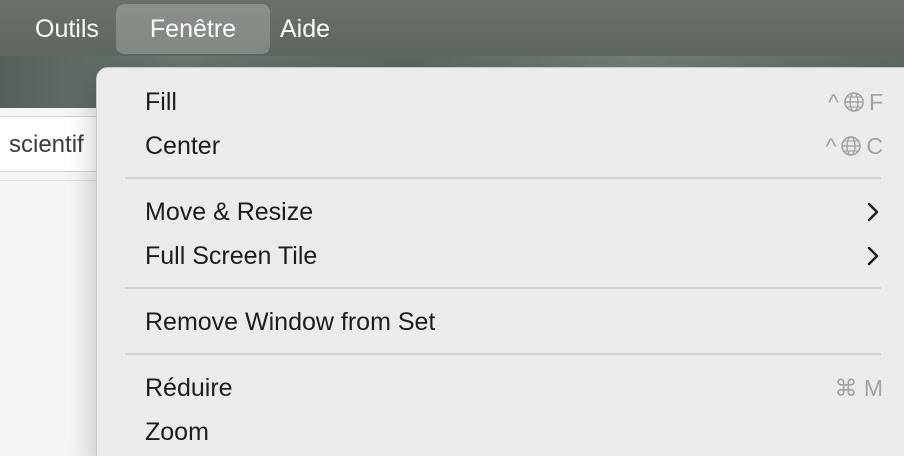 Image resolution: width=904 pixels, height=456 pixels. I want to click on menu-item-reduire: Réduire ⌘ M, so click(497, 388).